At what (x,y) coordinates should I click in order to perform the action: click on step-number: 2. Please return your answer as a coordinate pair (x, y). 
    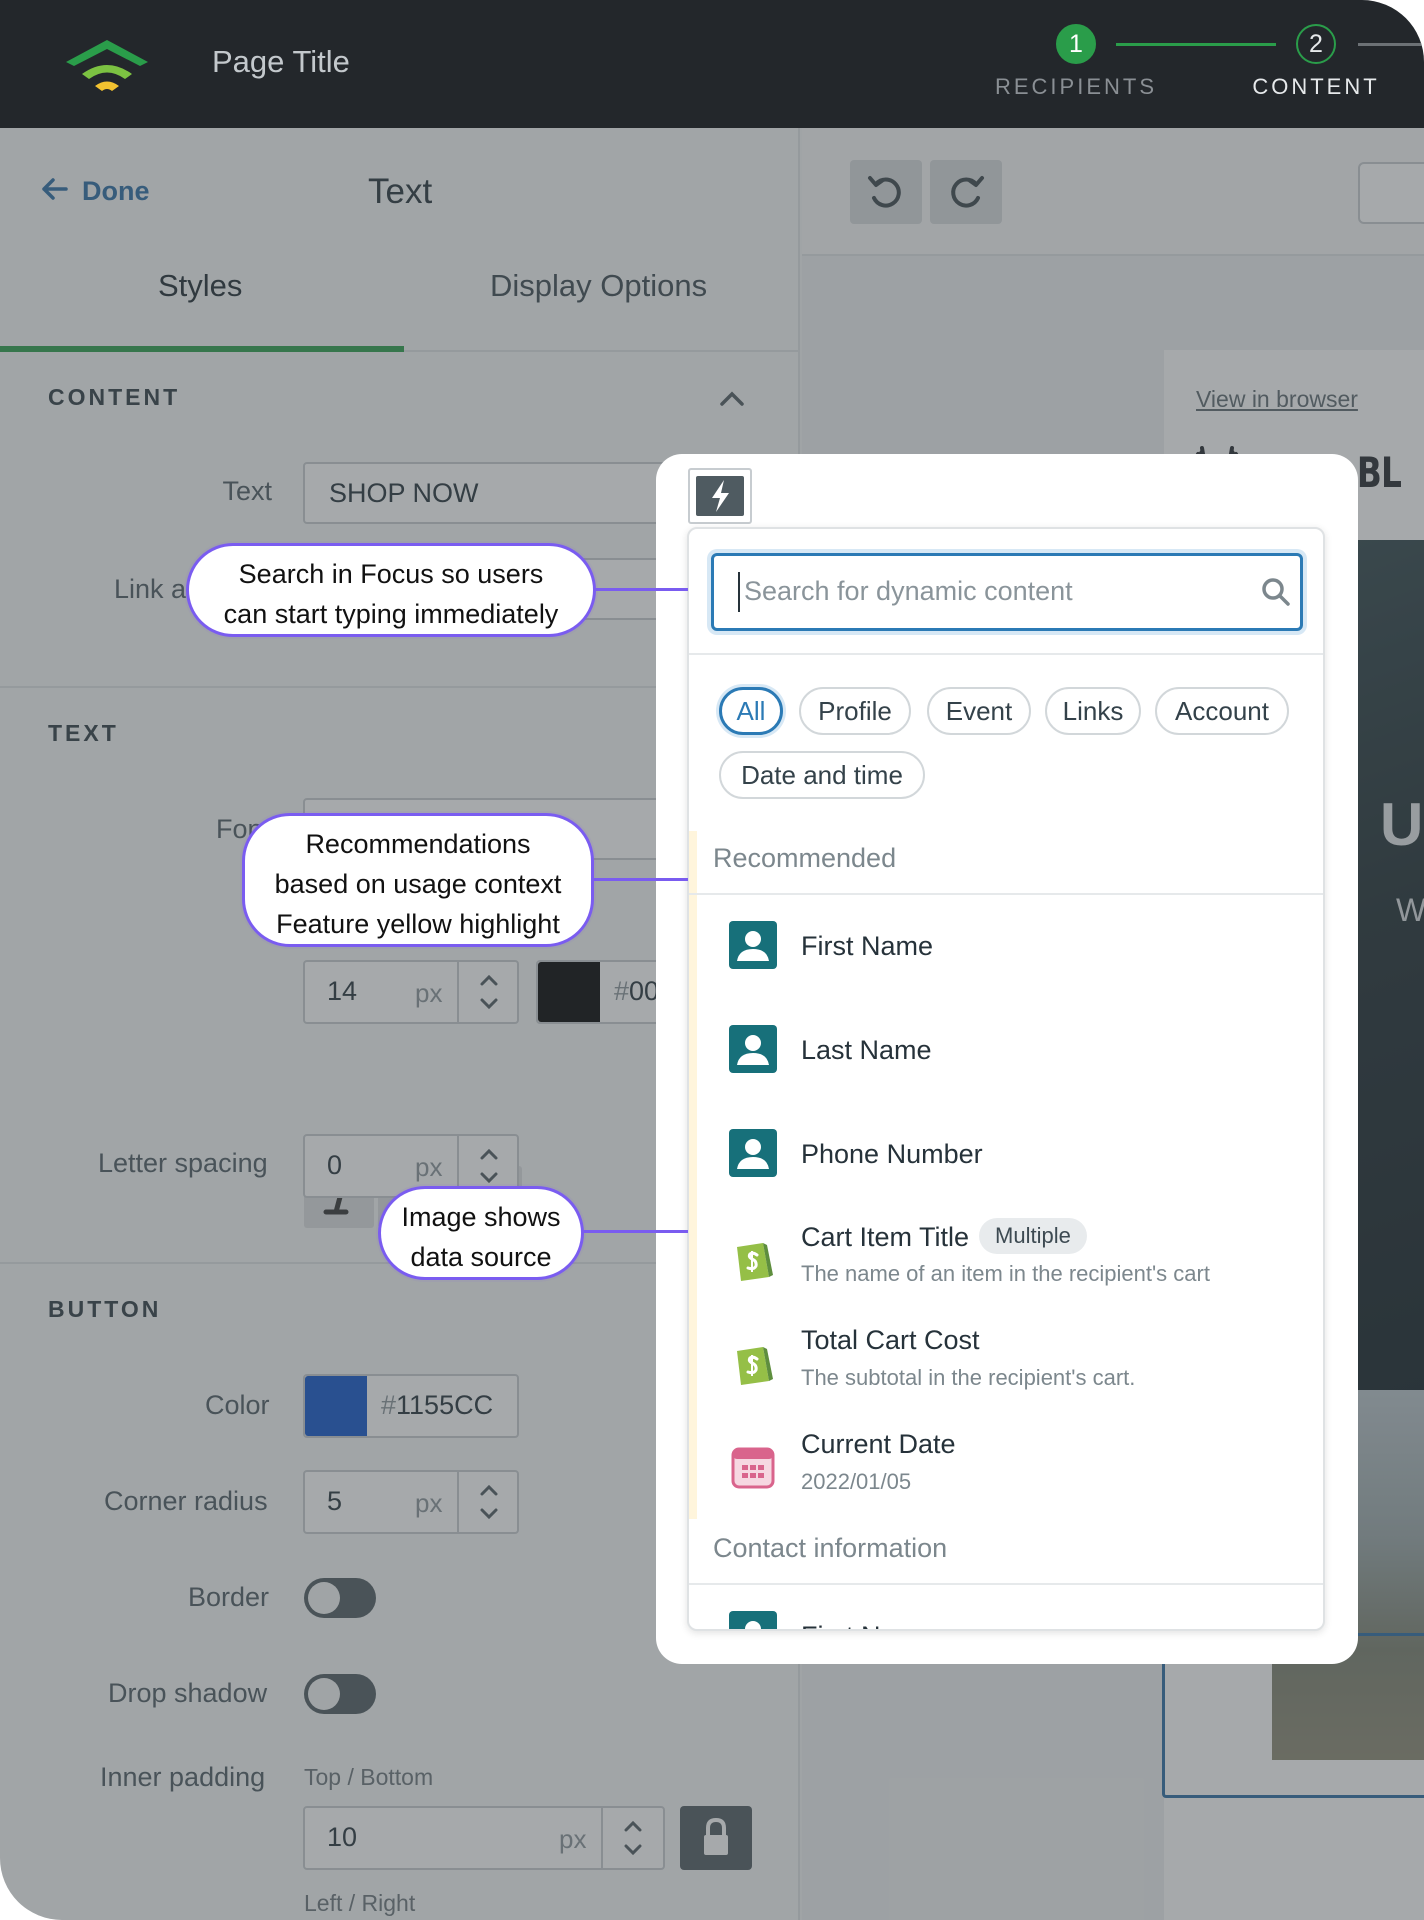
    Looking at the image, I should click on (1316, 44).